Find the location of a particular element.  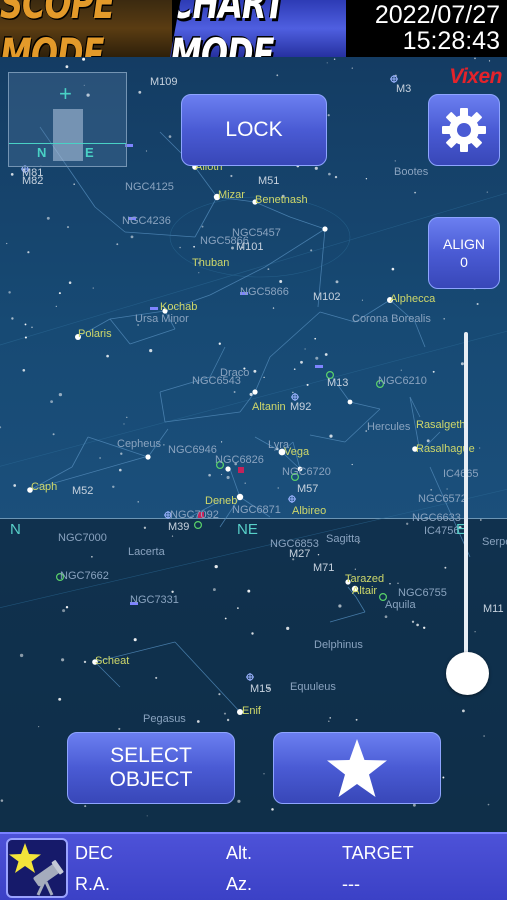

compass-north: N is located at coordinates (15, 529).